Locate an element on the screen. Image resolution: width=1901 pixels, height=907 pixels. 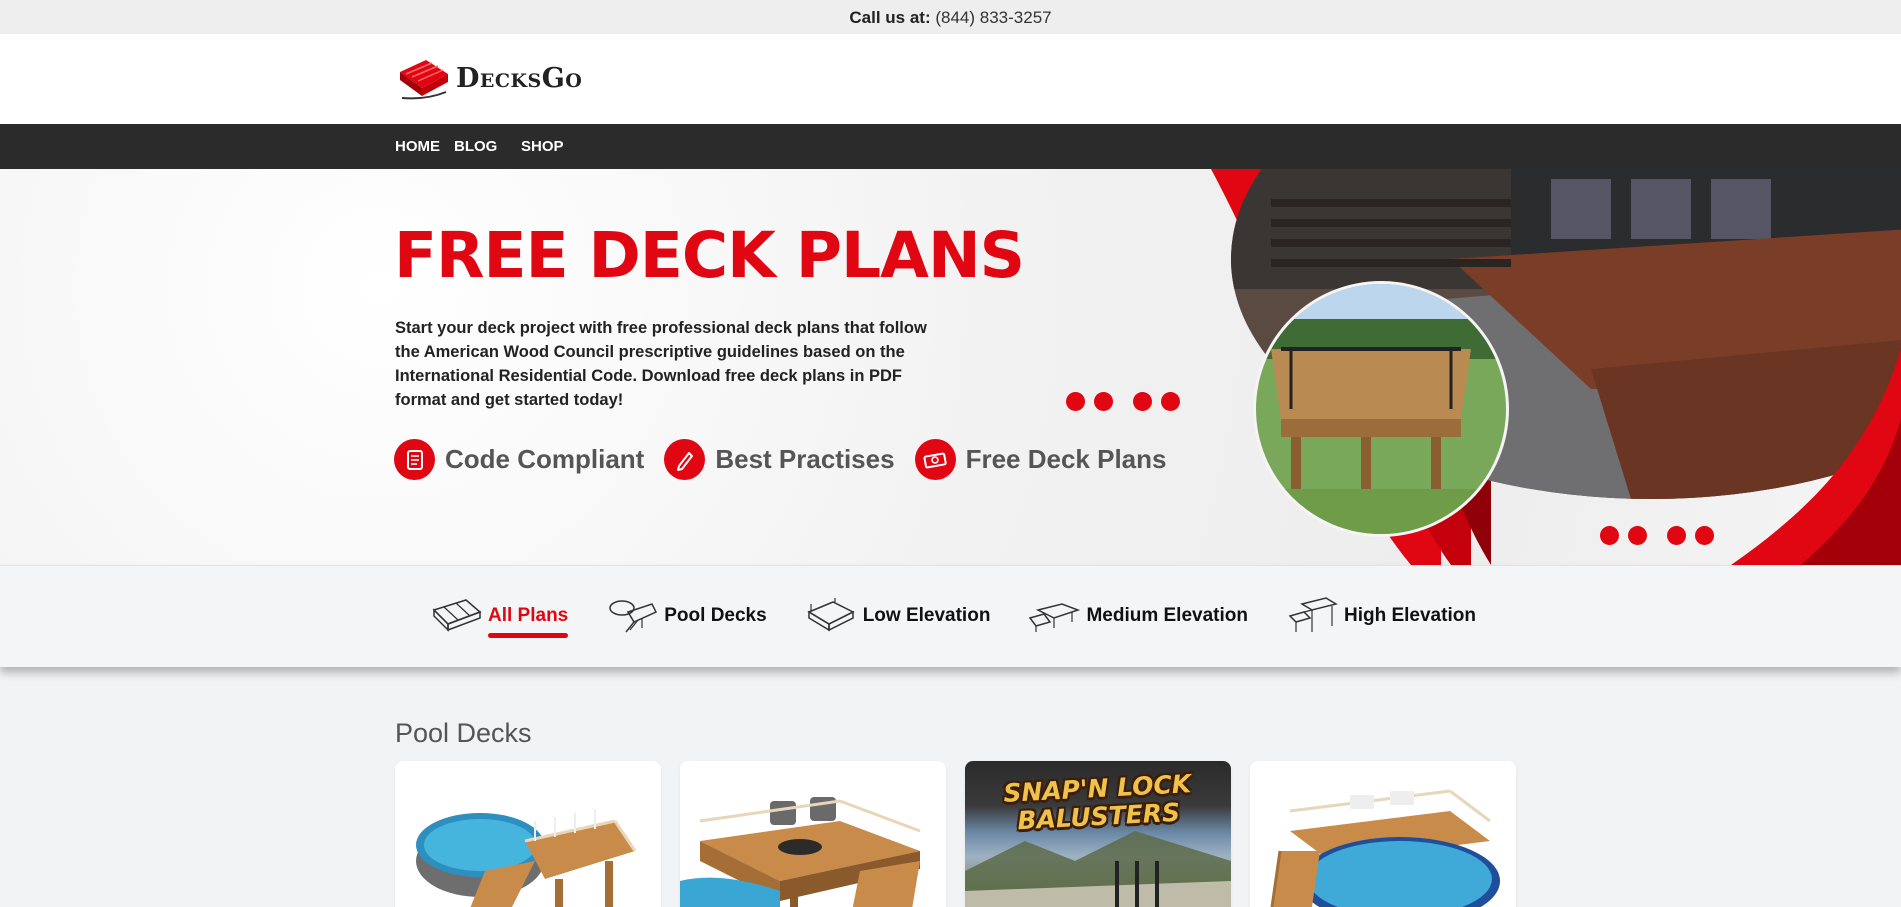
filter-low-elevation: Low Elevation is located at coordinates (898, 616).